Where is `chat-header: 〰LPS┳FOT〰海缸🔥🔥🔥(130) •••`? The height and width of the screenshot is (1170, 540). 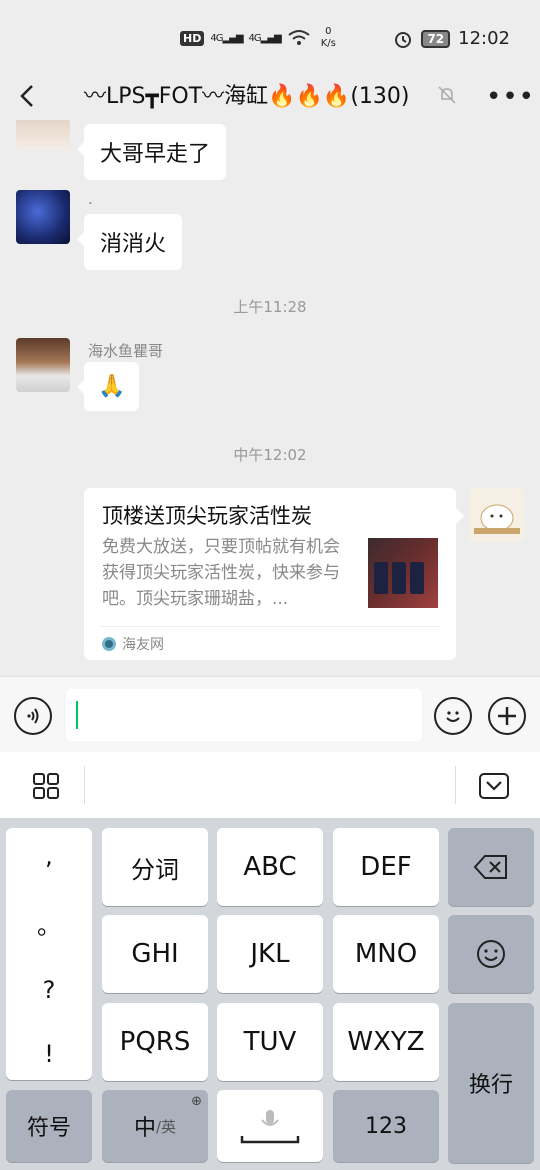 chat-header: 〰LPS┳FOT〰海缸🔥🔥🔥(130) ••• is located at coordinates (270, 96).